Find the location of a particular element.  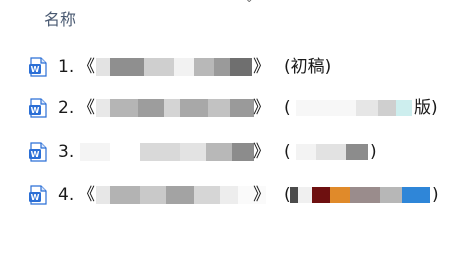

file-row-3: W 3. 》 ( ) is located at coordinates (238, 152).